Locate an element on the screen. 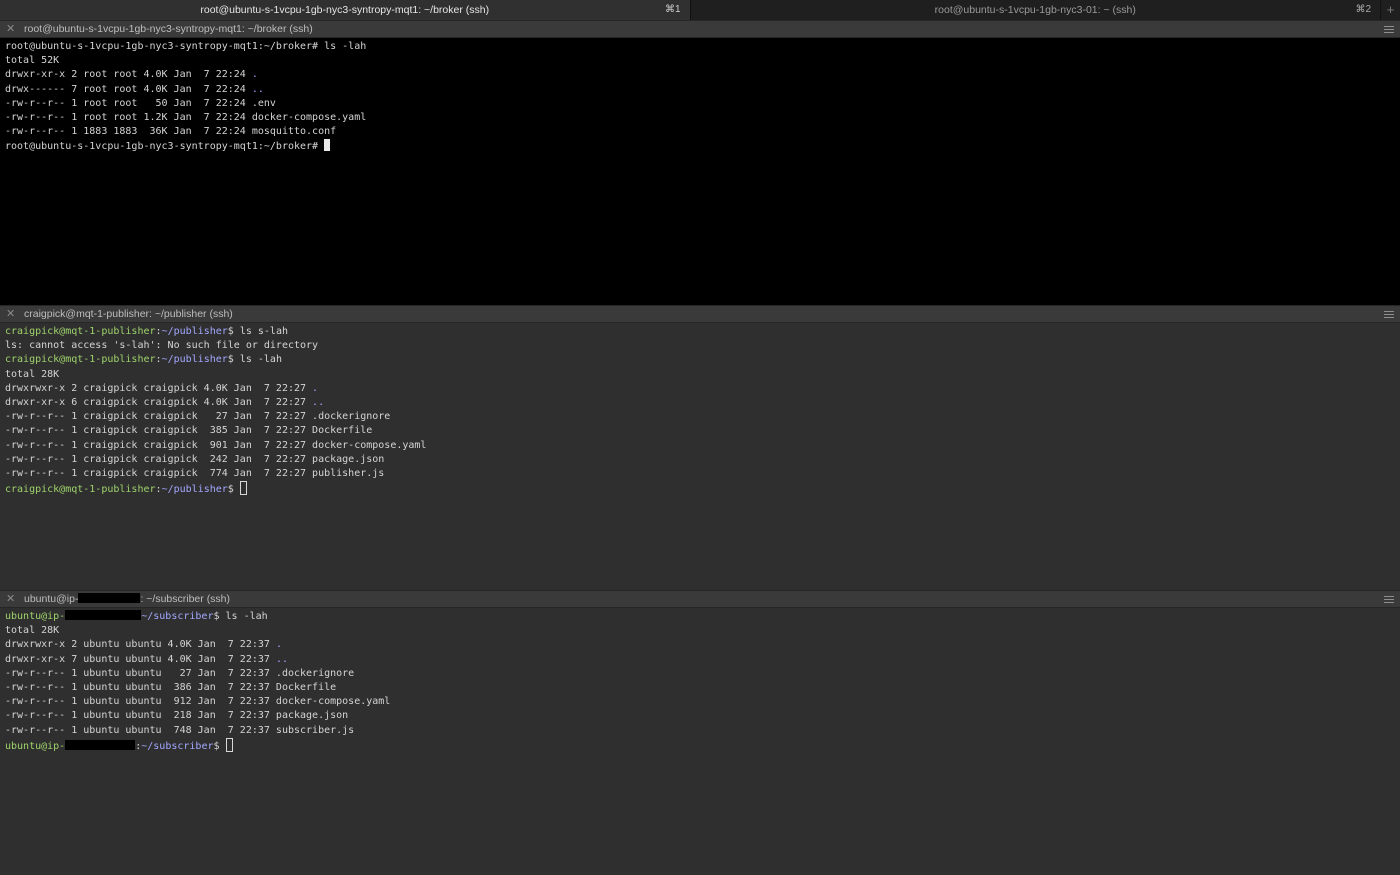  pane-title-suffix: : ~/subscriber (ssh) is located at coordinates (185, 599).